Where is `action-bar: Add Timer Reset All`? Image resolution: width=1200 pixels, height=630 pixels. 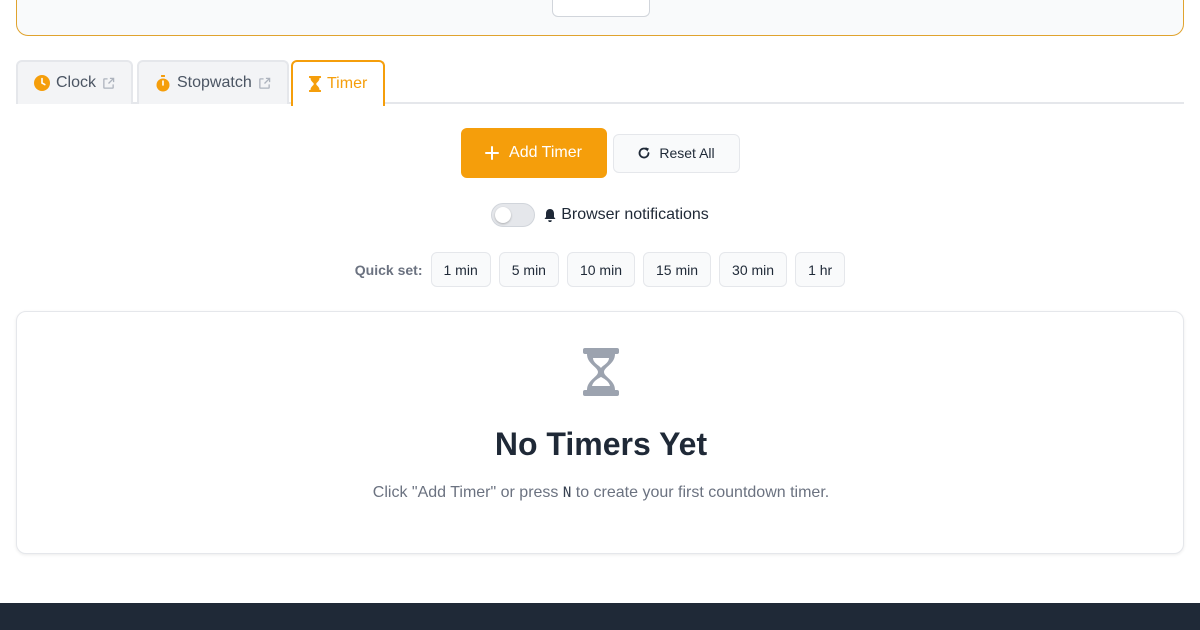 action-bar: Add Timer Reset All is located at coordinates (600, 153).